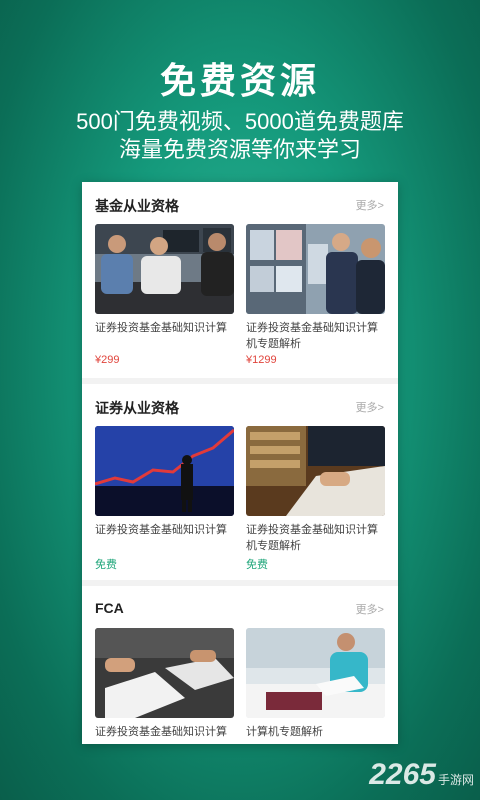 The width and height of the screenshot is (480, 800). I want to click on course-card: 证券投资基金基础知识计算, so click(164, 686).